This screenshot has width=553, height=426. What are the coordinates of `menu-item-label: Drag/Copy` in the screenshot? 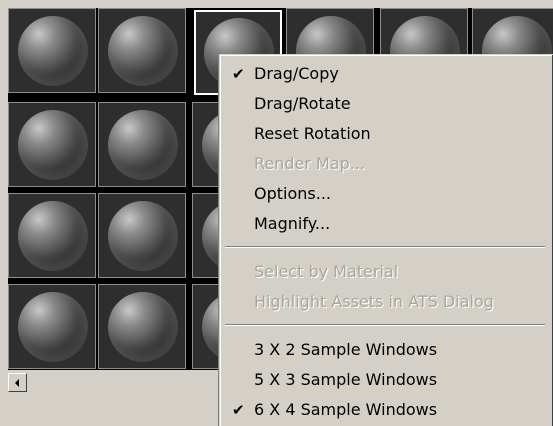 It's located at (296, 73).